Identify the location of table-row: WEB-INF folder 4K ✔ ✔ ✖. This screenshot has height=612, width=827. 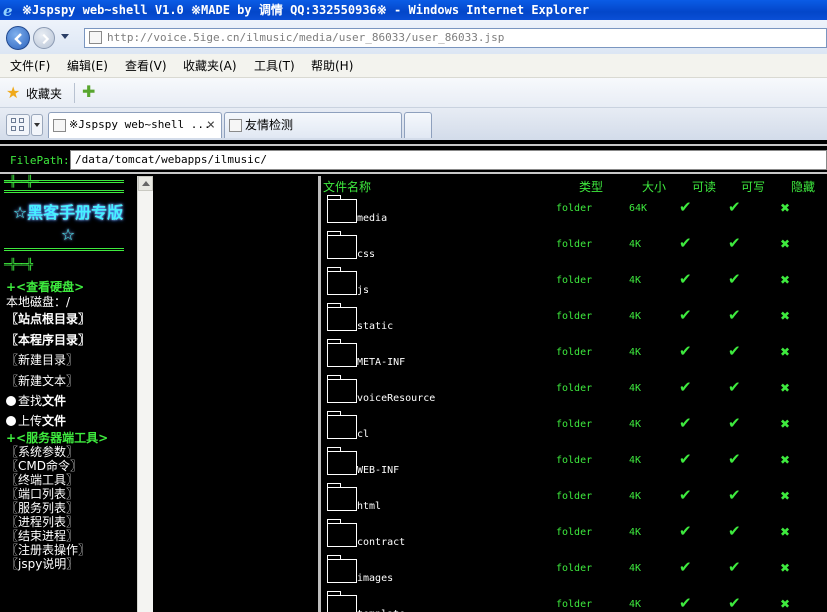
(574, 466).